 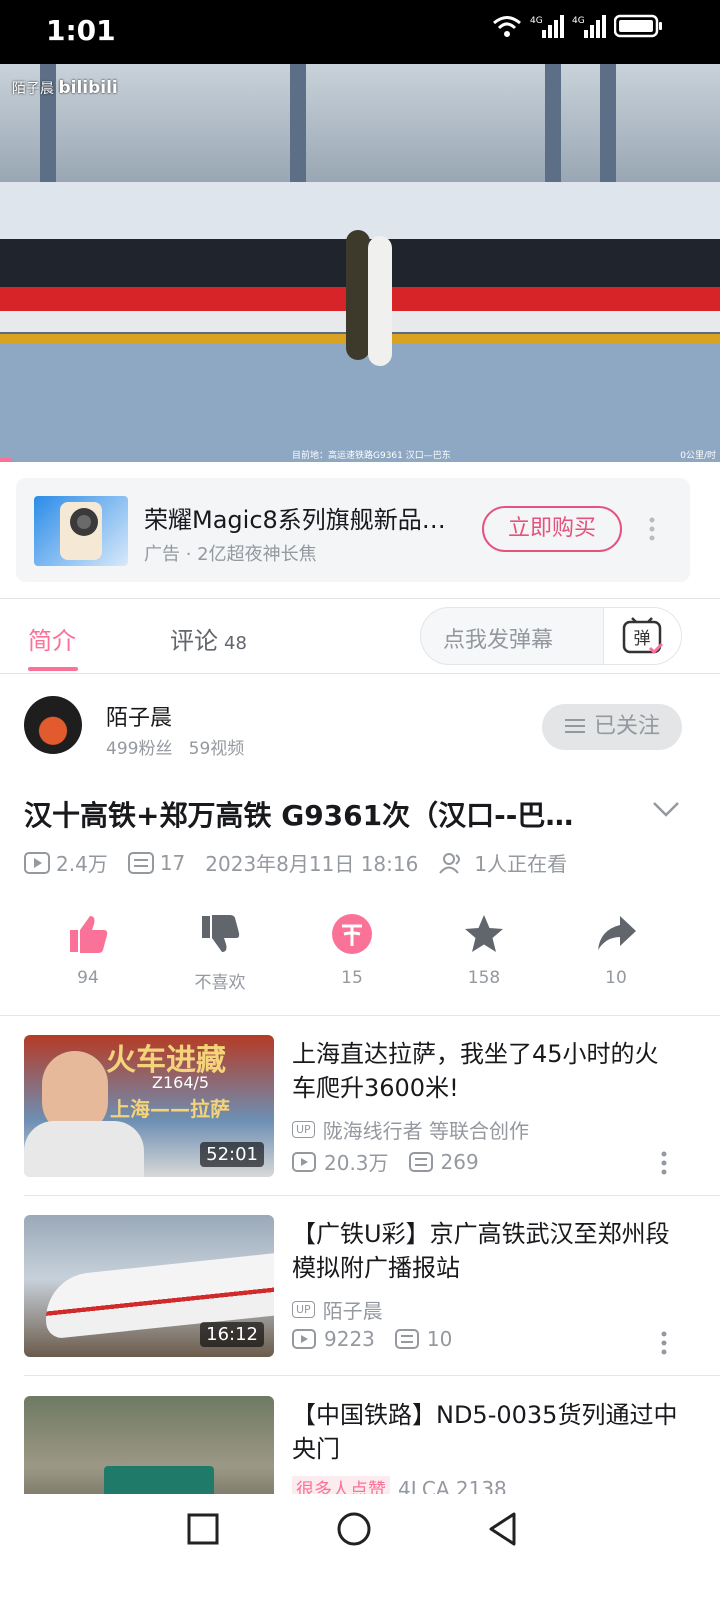 I want to click on ad-card: 荣耀Magic8系列旗舰新品… 广告 · 2亿超夜神长焦 立即购买, so click(x=353, y=530).